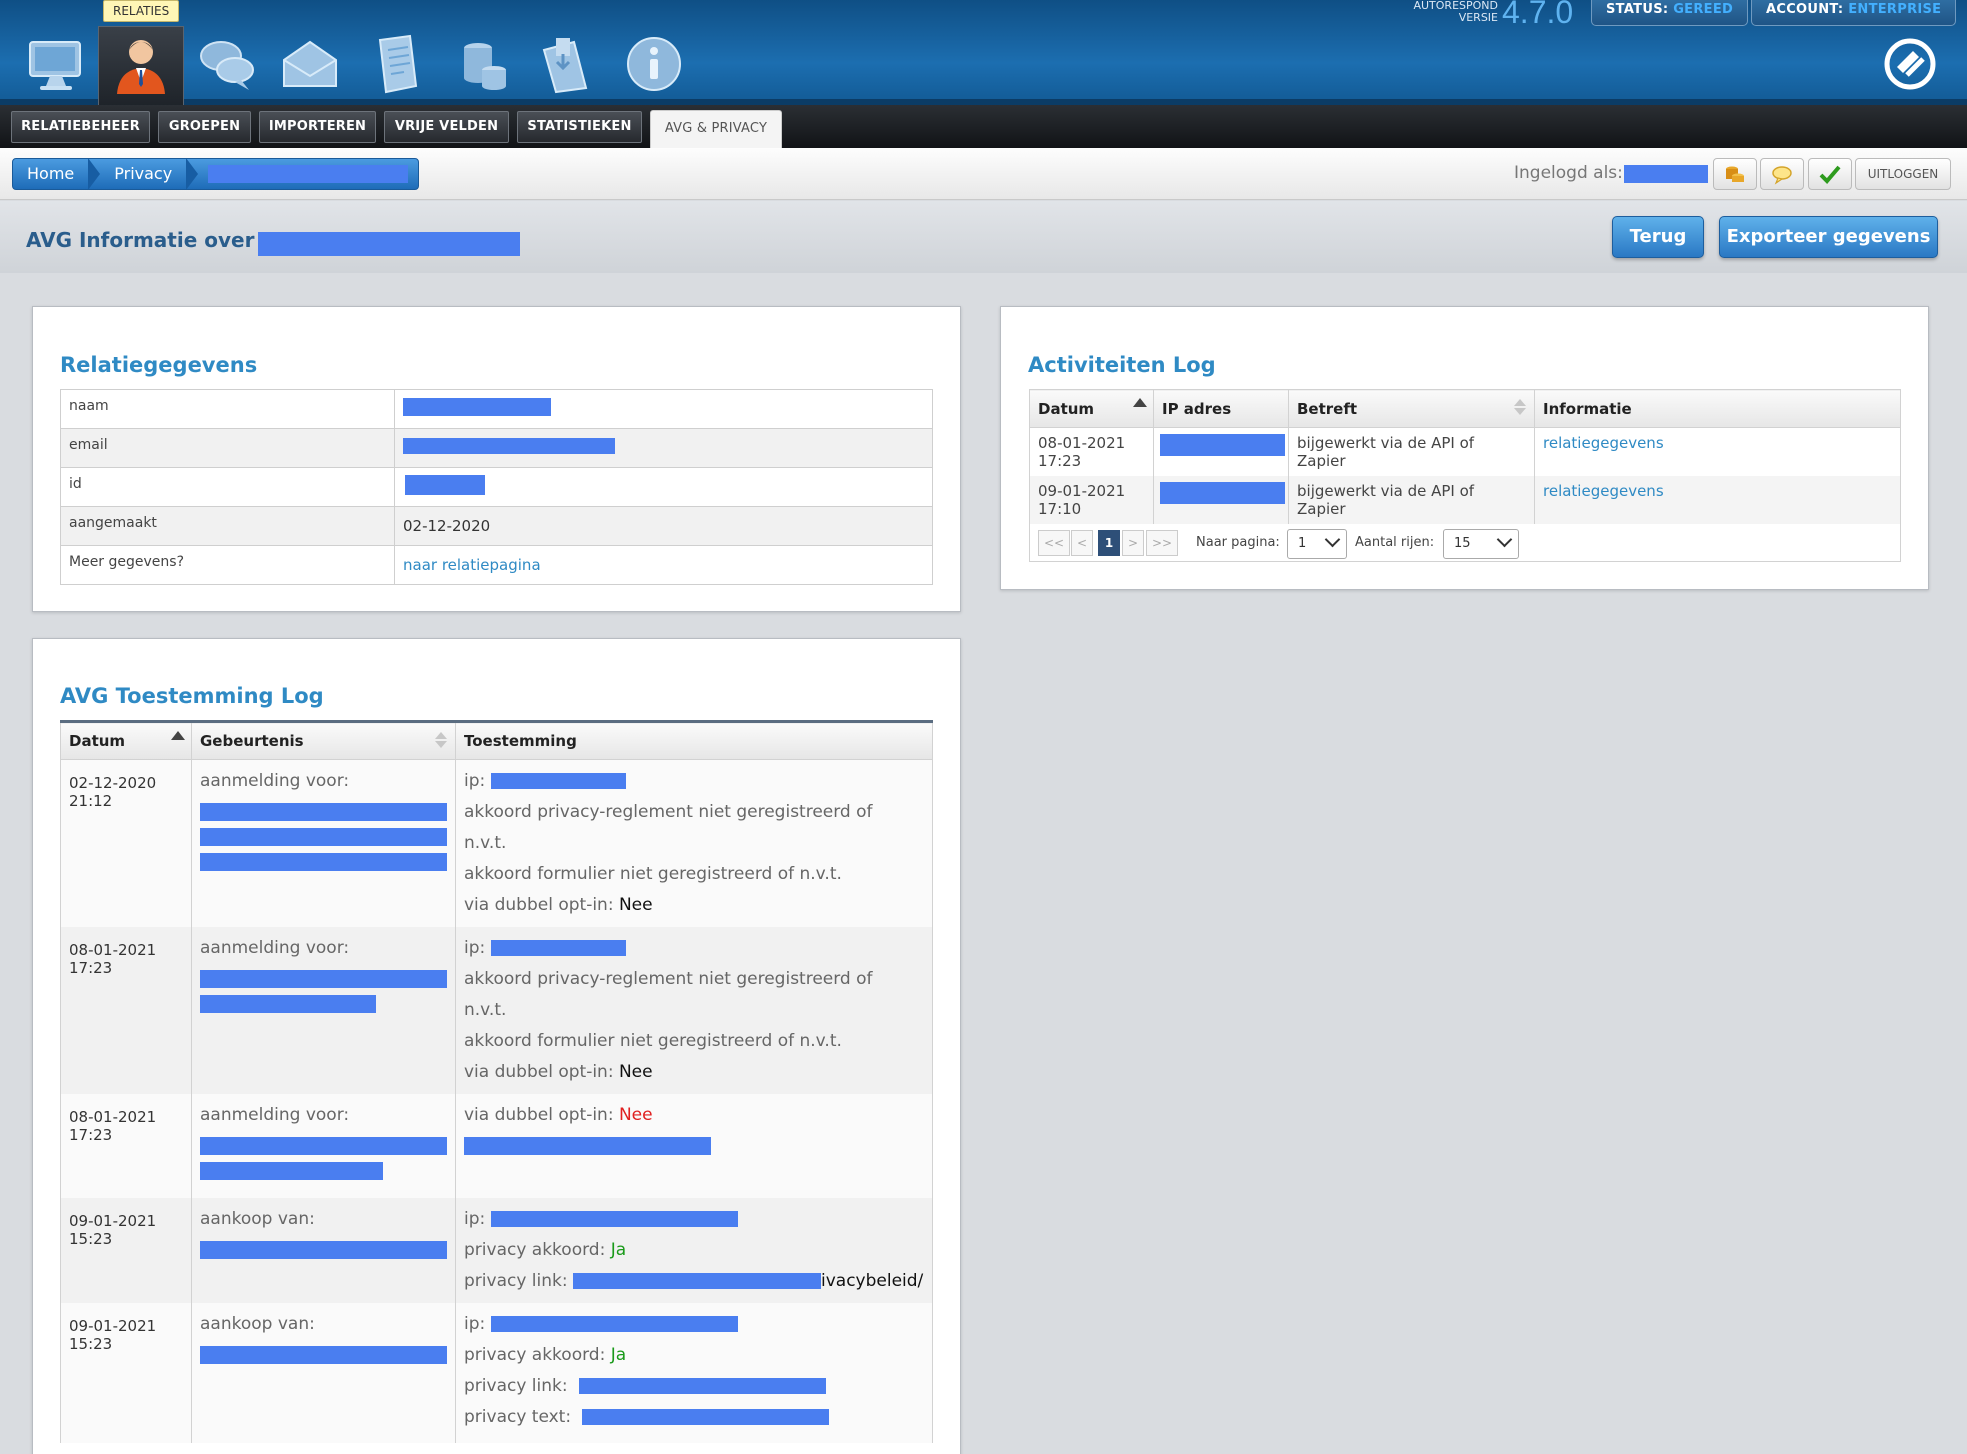  What do you see at coordinates (80, 127) in the screenshot?
I see `tab-relatiebeheer: RELATIEBEHEER` at bounding box center [80, 127].